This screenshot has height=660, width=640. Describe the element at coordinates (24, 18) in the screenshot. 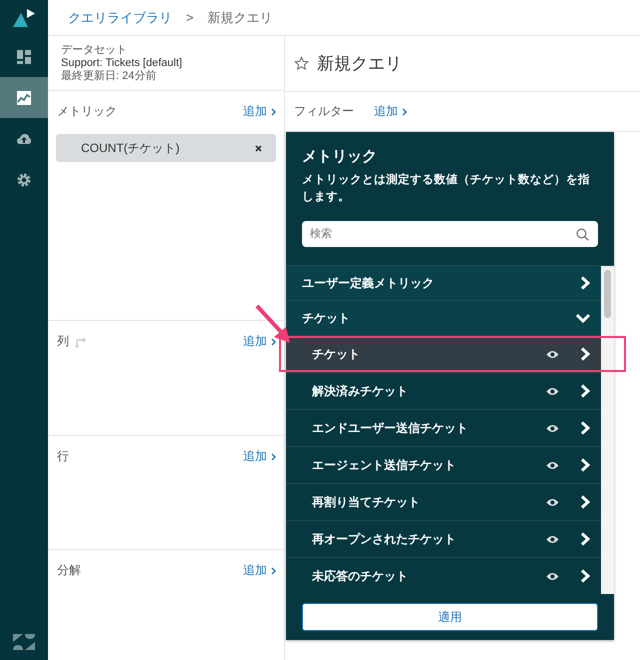

I see `logo-icon` at that location.